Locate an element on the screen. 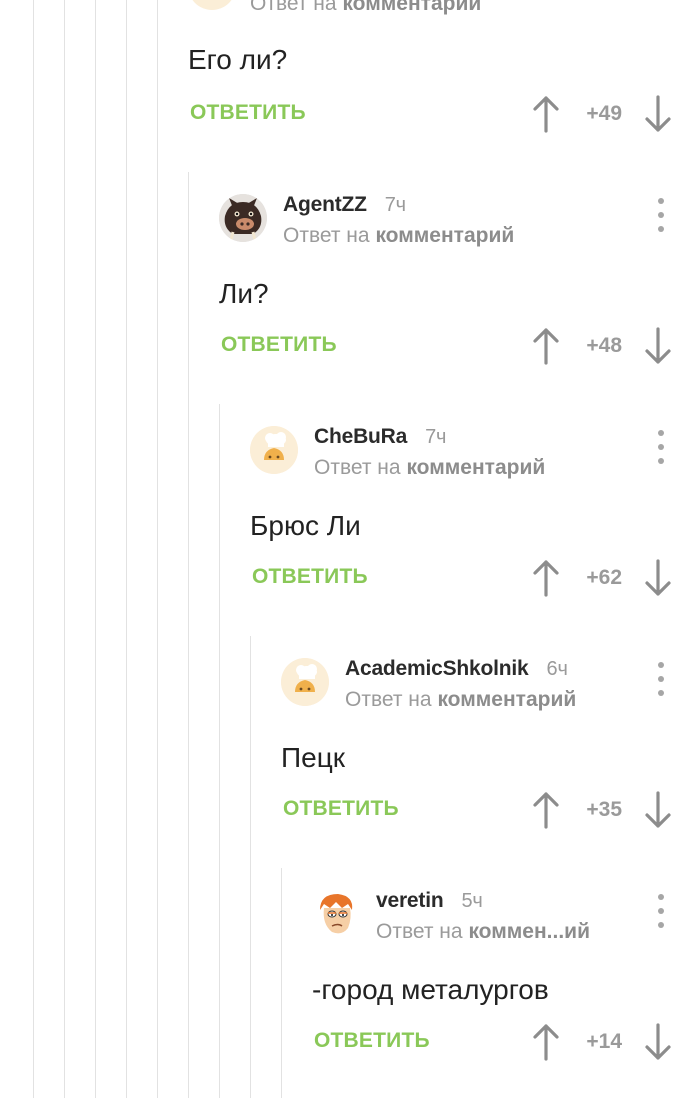 The width and height of the screenshot is (700, 1098). comment-header: AgentZZ 7ч Ответ на комментарий is located at coordinates (459, 223).